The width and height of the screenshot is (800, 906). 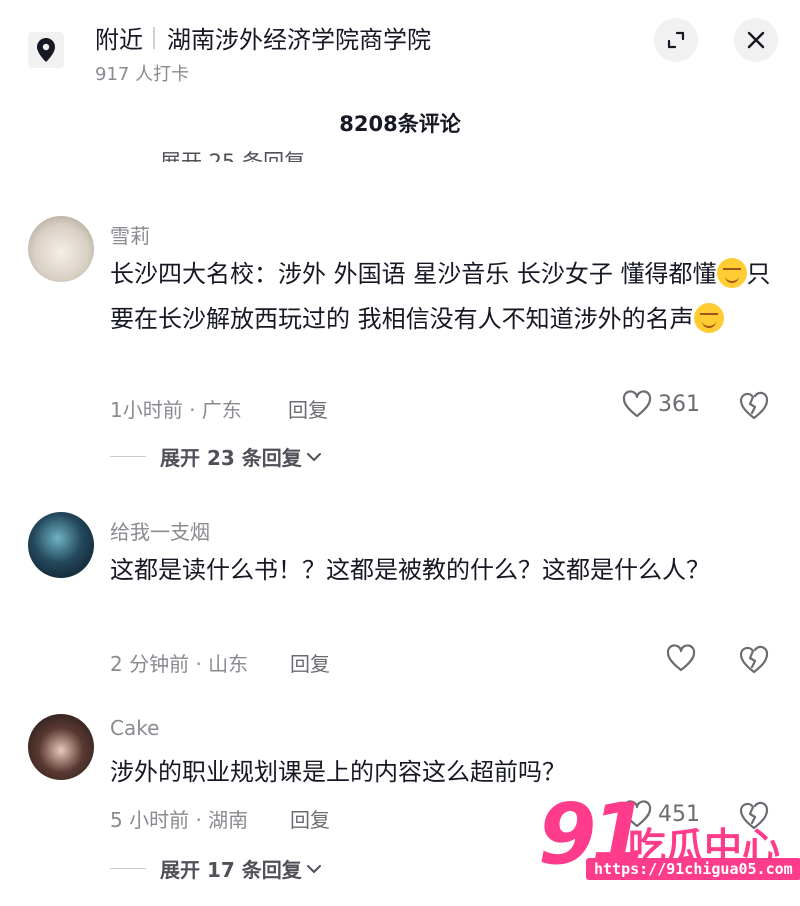 What do you see at coordinates (708, 318) in the screenshot?
I see `smirk-emoji-icon` at bounding box center [708, 318].